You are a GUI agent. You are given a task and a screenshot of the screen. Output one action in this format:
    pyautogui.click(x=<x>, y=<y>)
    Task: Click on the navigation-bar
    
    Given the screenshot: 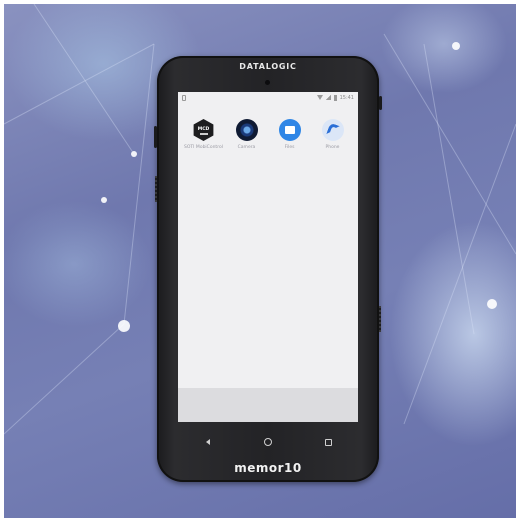 What is the action you would take?
    pyautogui.click(x=268, y=442)
    